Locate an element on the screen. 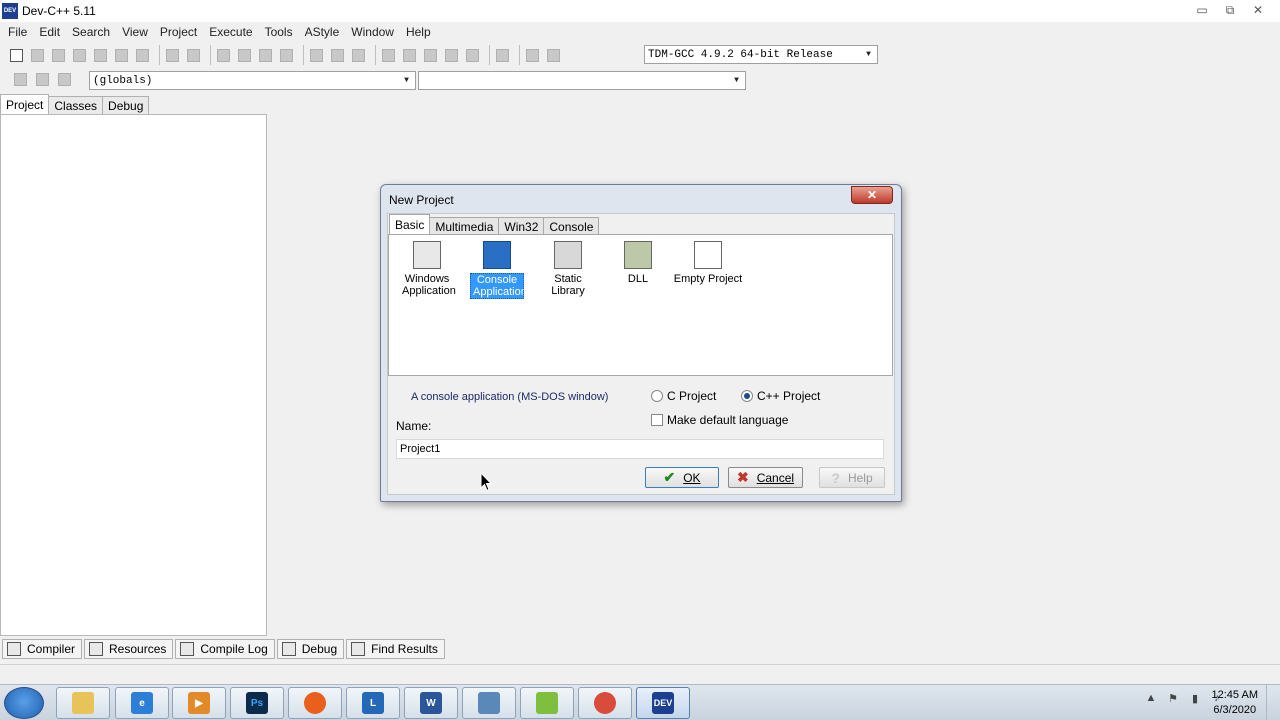 This screenshot has width=1280, height=720. window-icon is located at coordinates (427, 255).